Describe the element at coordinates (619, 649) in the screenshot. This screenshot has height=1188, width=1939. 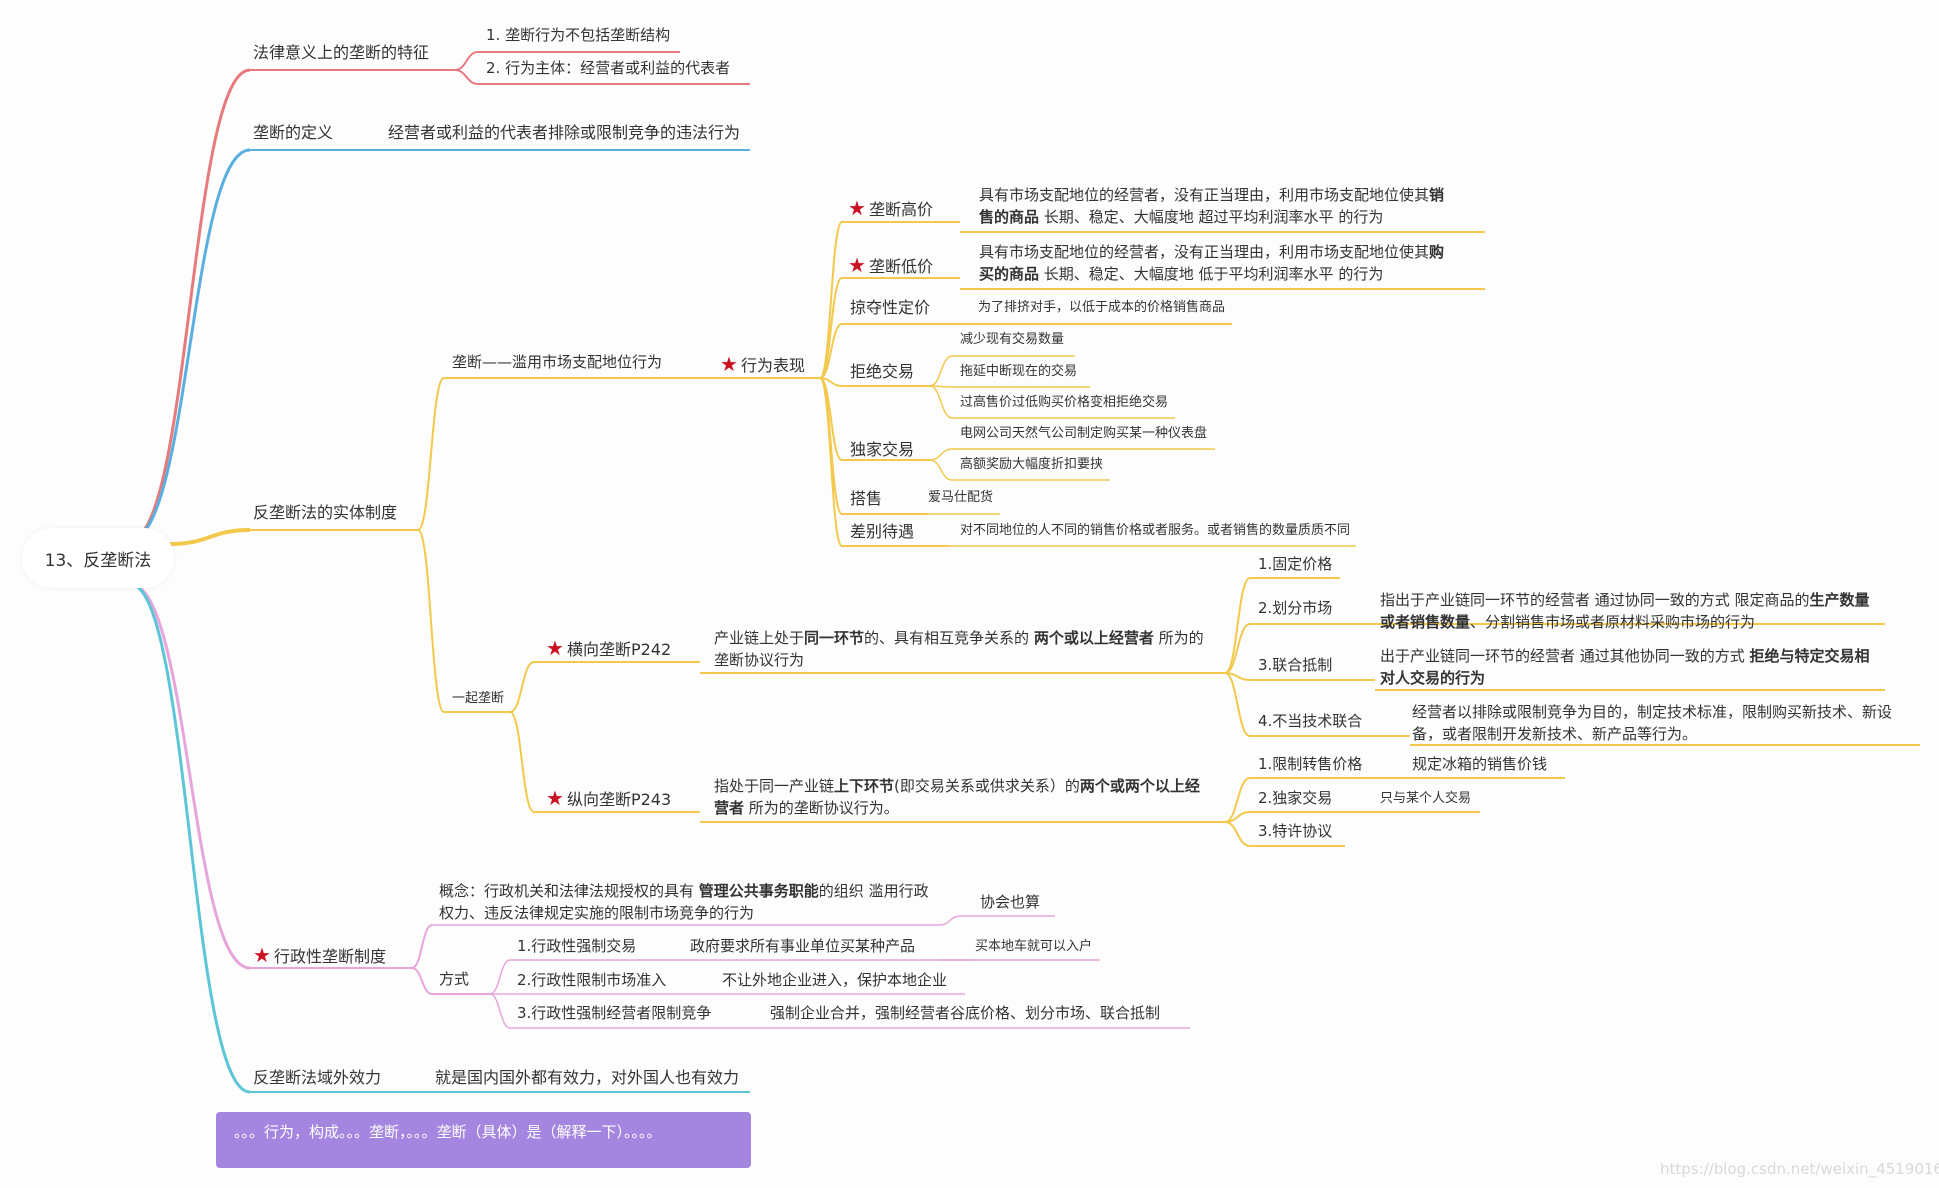
I see `horizontal-label: 横向垄断P242` at that location.